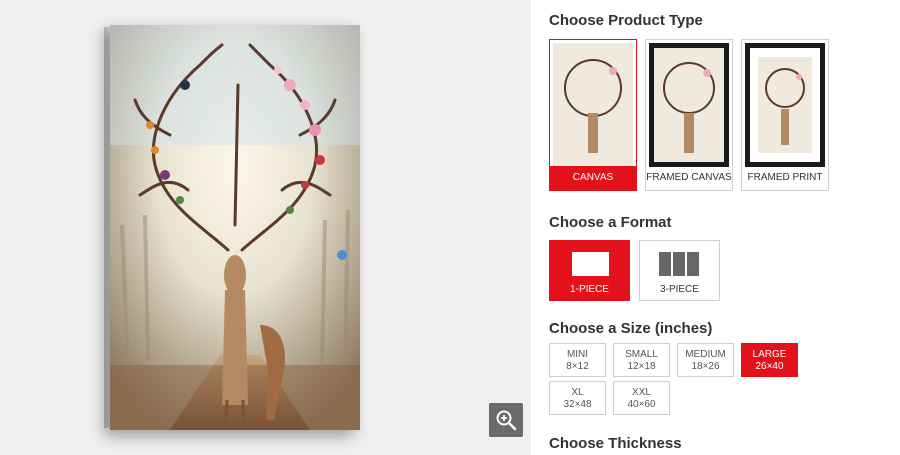  Describe the element at coordinates (679, 289) in the screenshot. I see `format-label: 3-PIECE` at that location.